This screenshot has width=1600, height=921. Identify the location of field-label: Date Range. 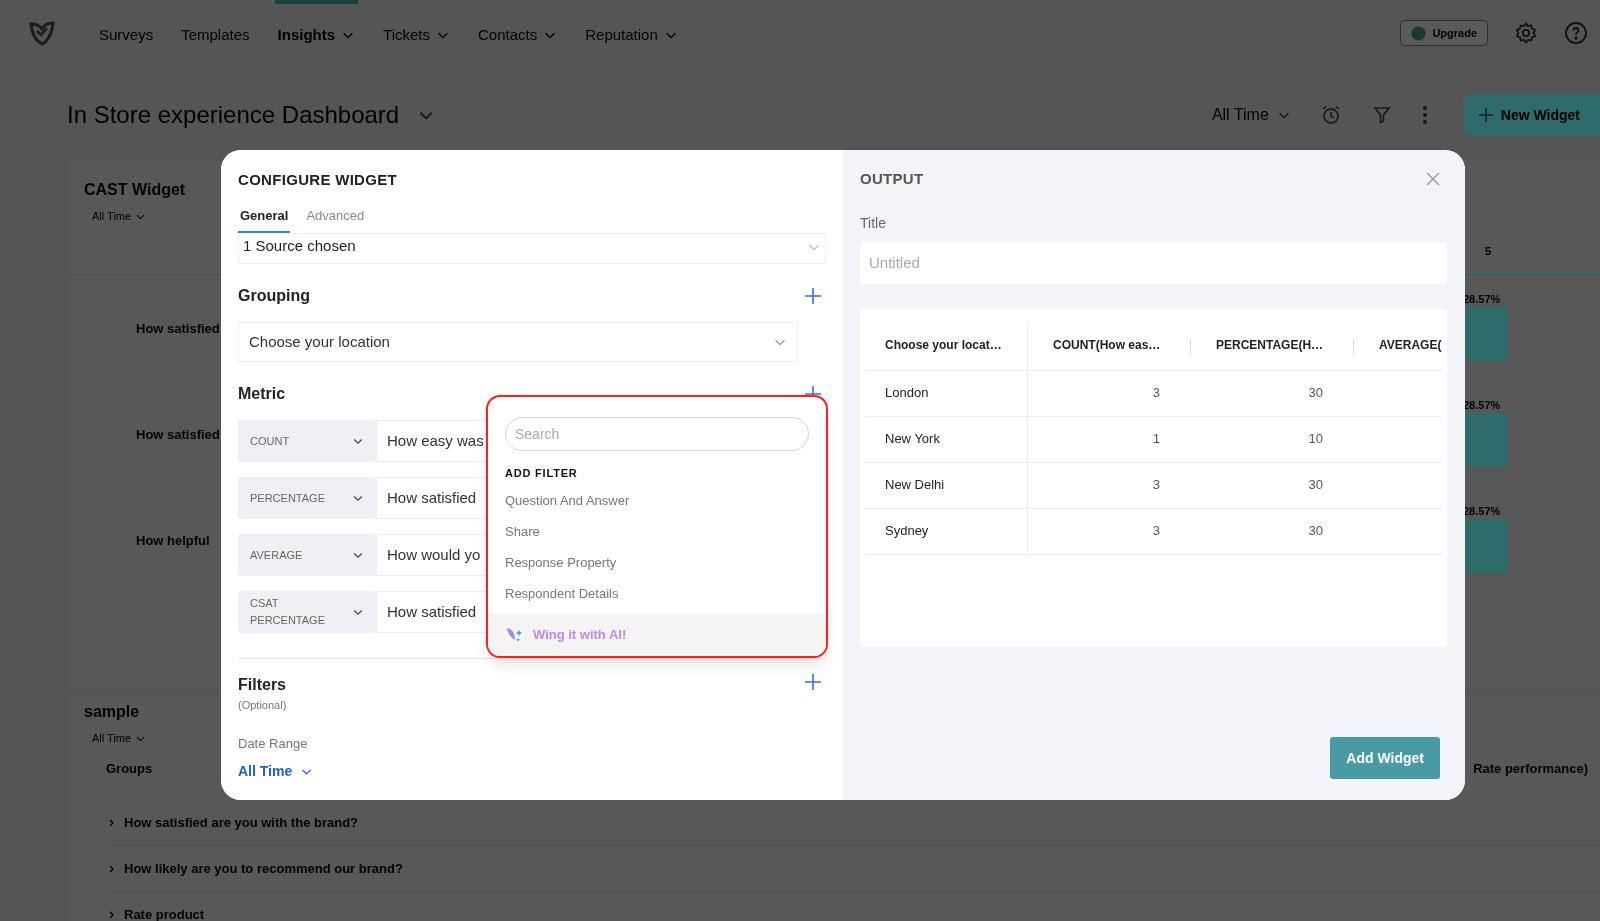
(273, 743).